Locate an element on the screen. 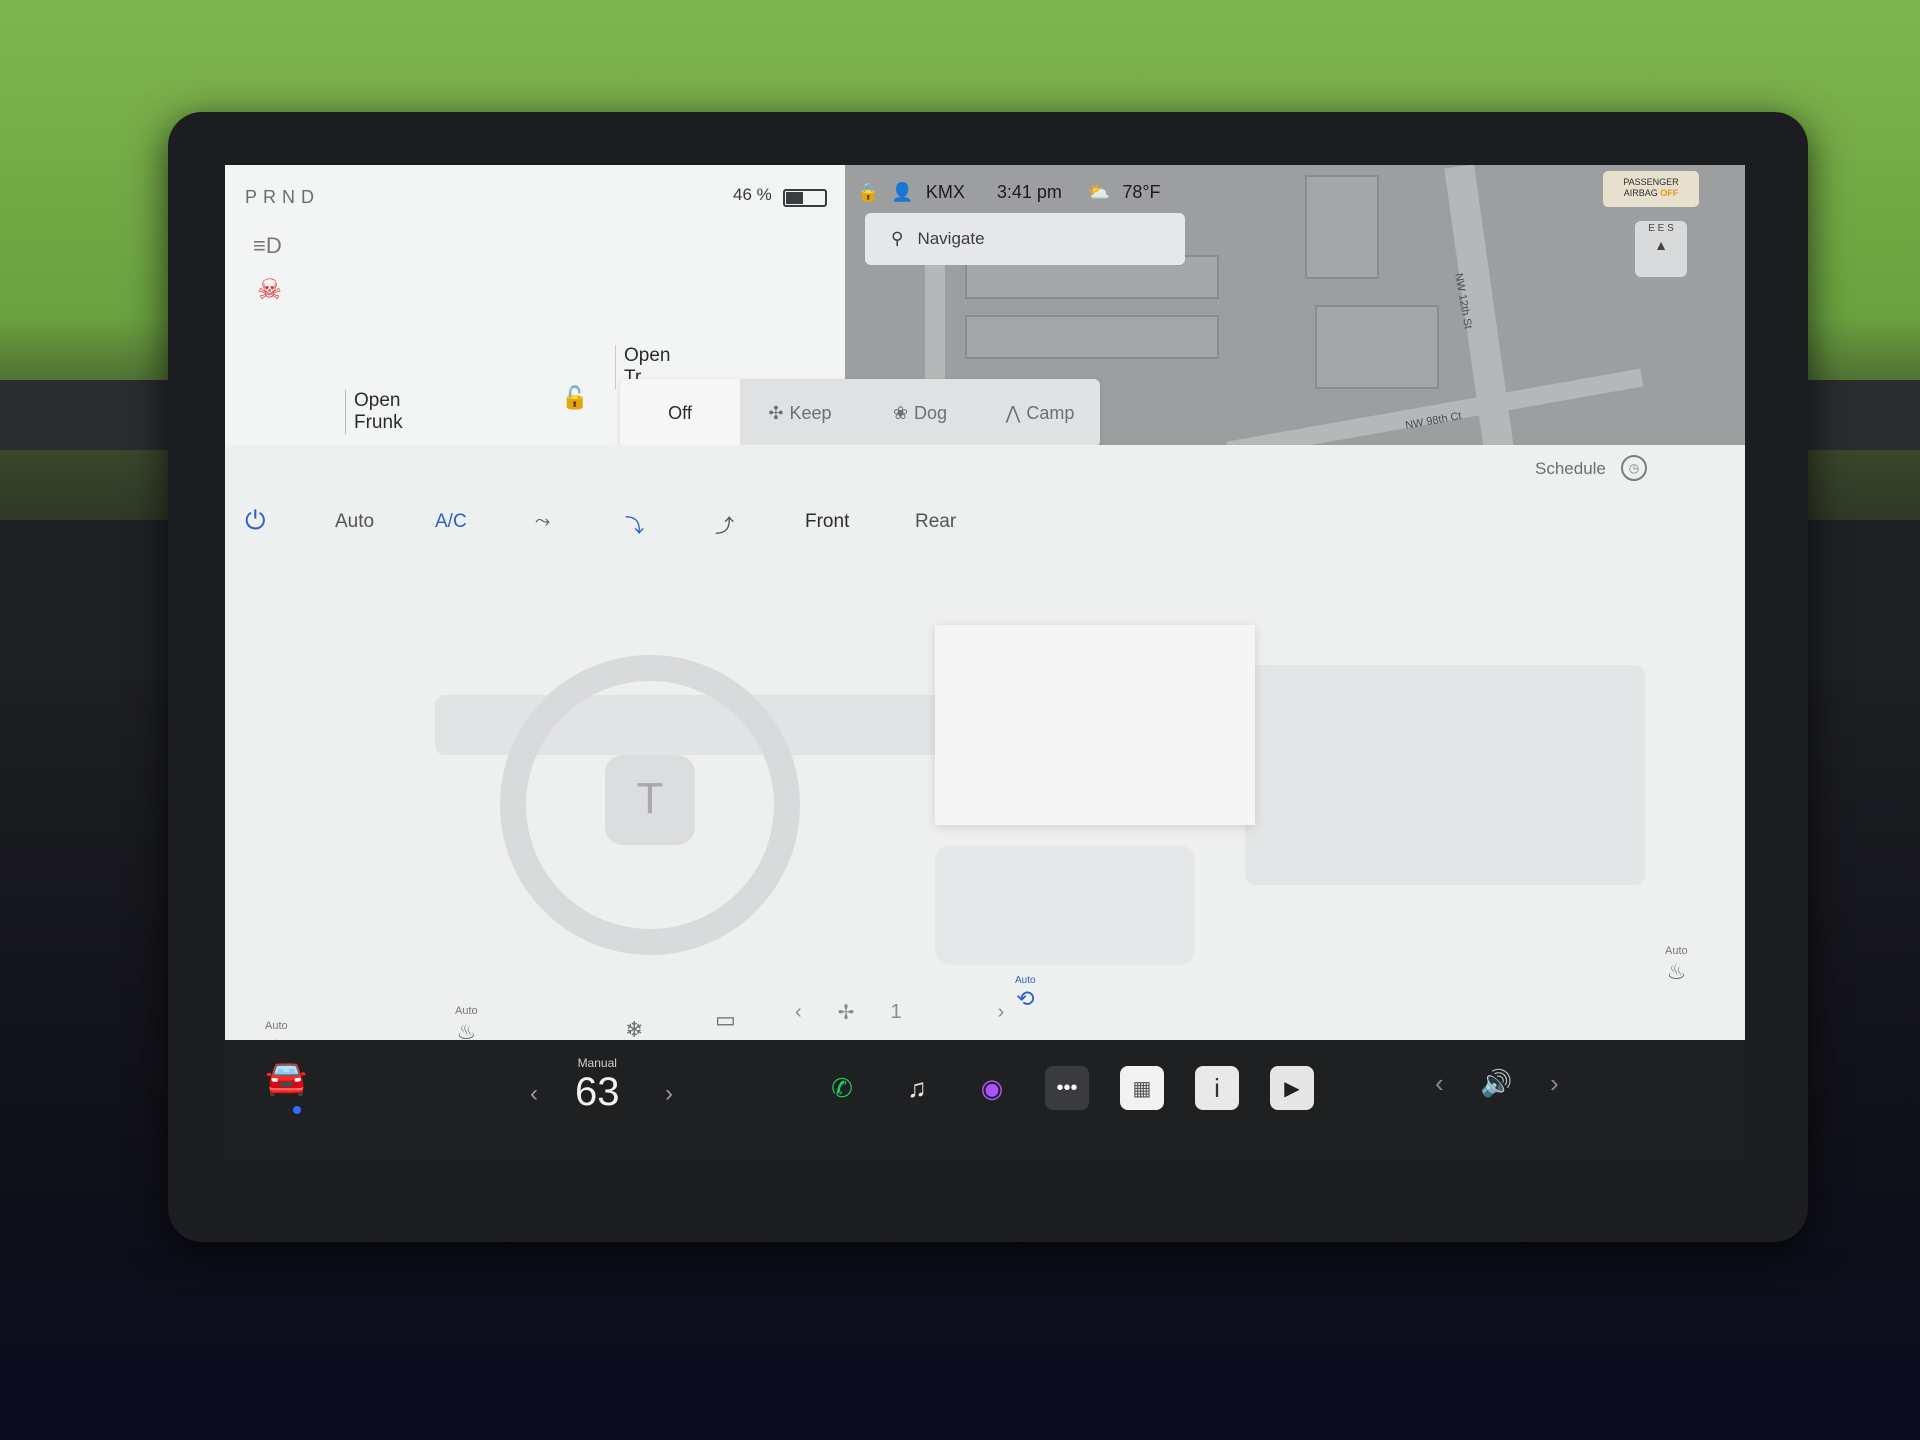 The width and height of the screenshot is (1920, 1440). driver-temperature: Manual 63 is located at coordinates (597, 1085).